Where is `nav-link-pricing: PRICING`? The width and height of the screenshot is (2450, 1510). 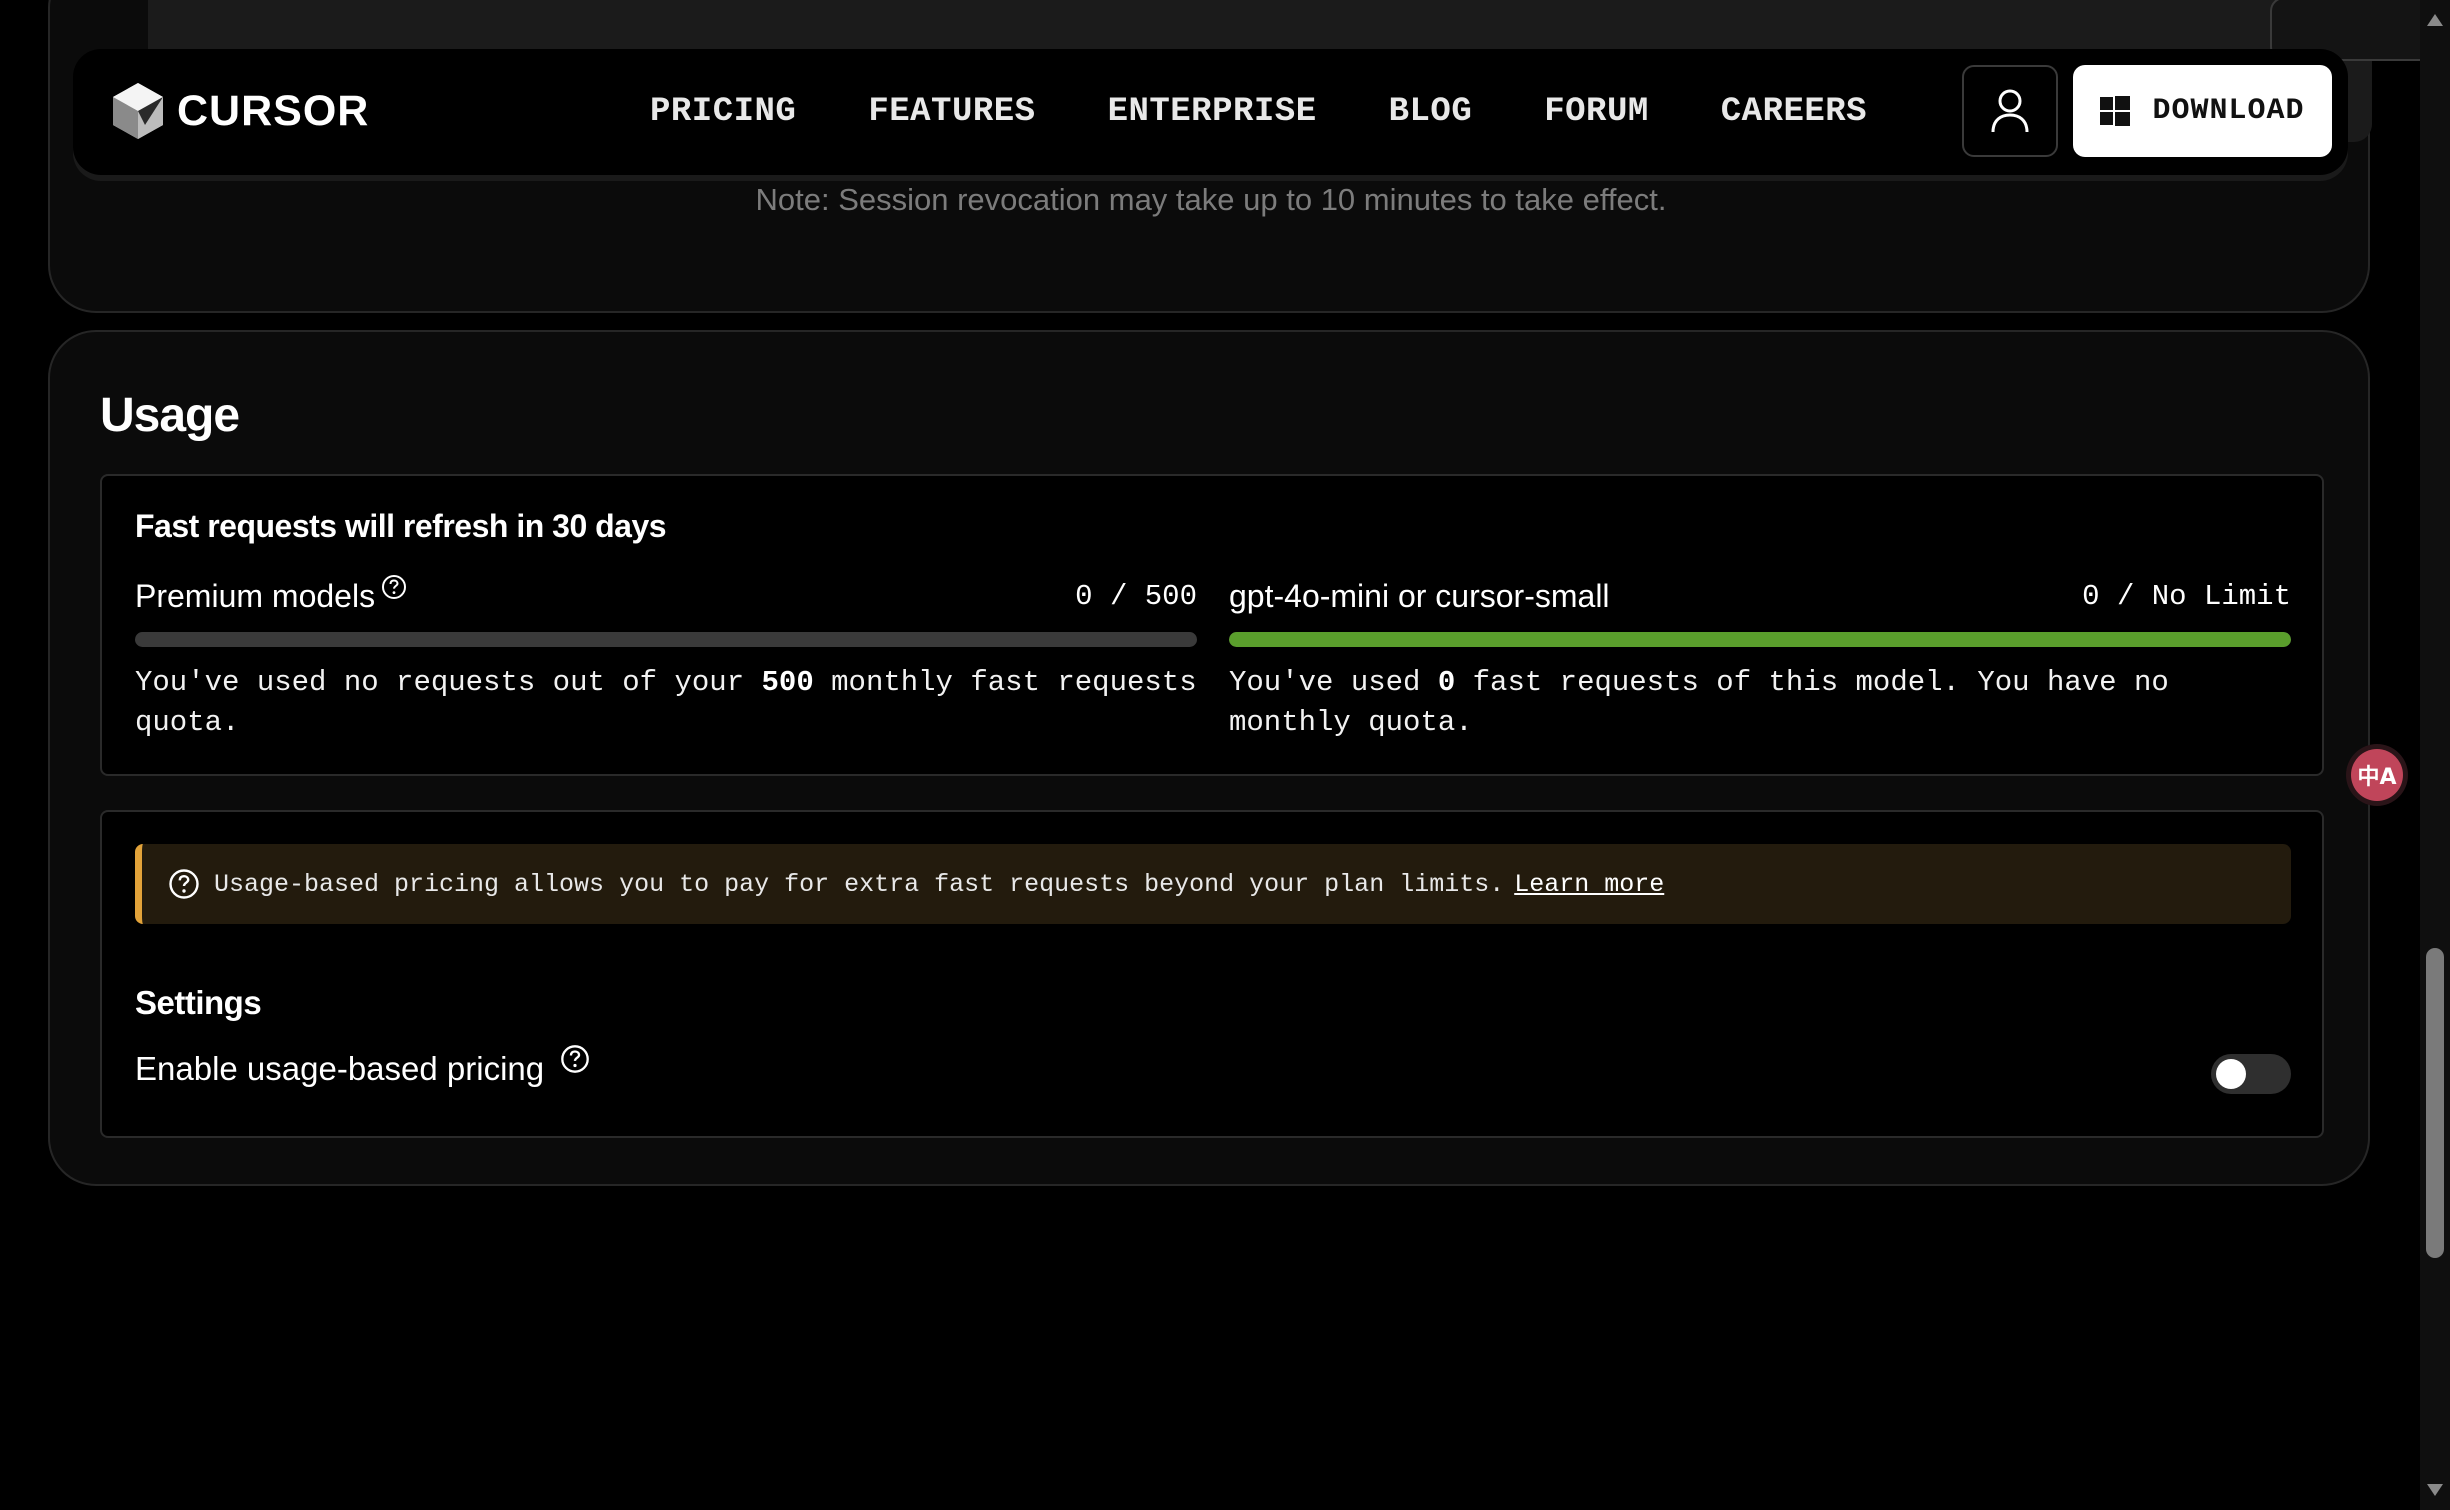
nav-link-pricing: PRICING is located at coordinates (723, 112).